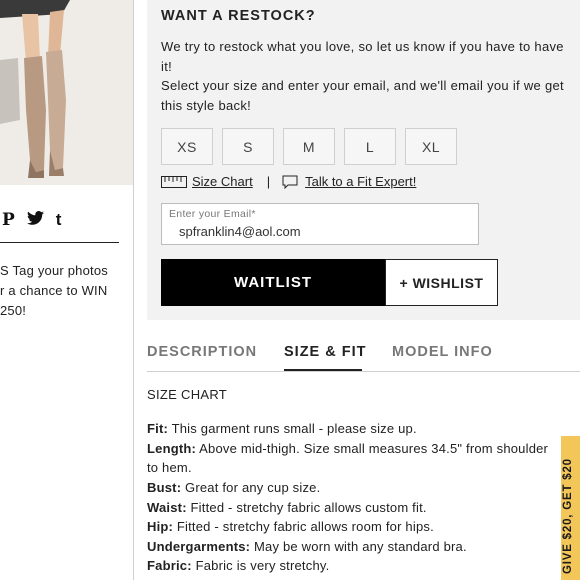  I want to click on pinterest-icon: P, so click(8, 220).